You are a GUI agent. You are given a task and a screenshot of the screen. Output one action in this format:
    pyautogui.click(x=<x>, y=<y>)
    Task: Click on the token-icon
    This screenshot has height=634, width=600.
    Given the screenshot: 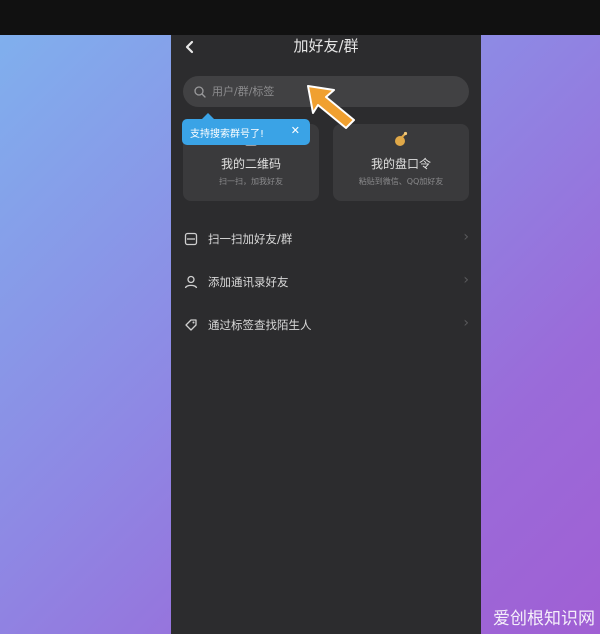 What is the action you would take?
    pyautogui.click(x=401, y=138)
    